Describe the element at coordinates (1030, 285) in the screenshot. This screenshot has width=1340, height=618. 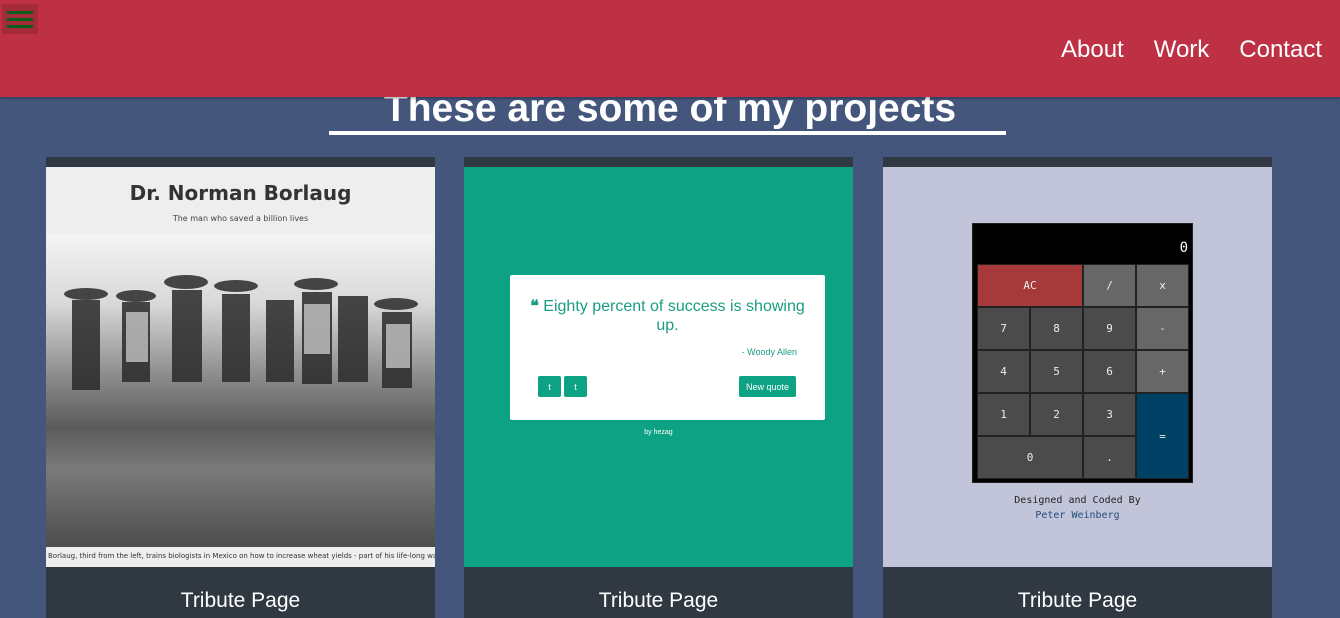
I see `calc-ac-button: AC` at that location.